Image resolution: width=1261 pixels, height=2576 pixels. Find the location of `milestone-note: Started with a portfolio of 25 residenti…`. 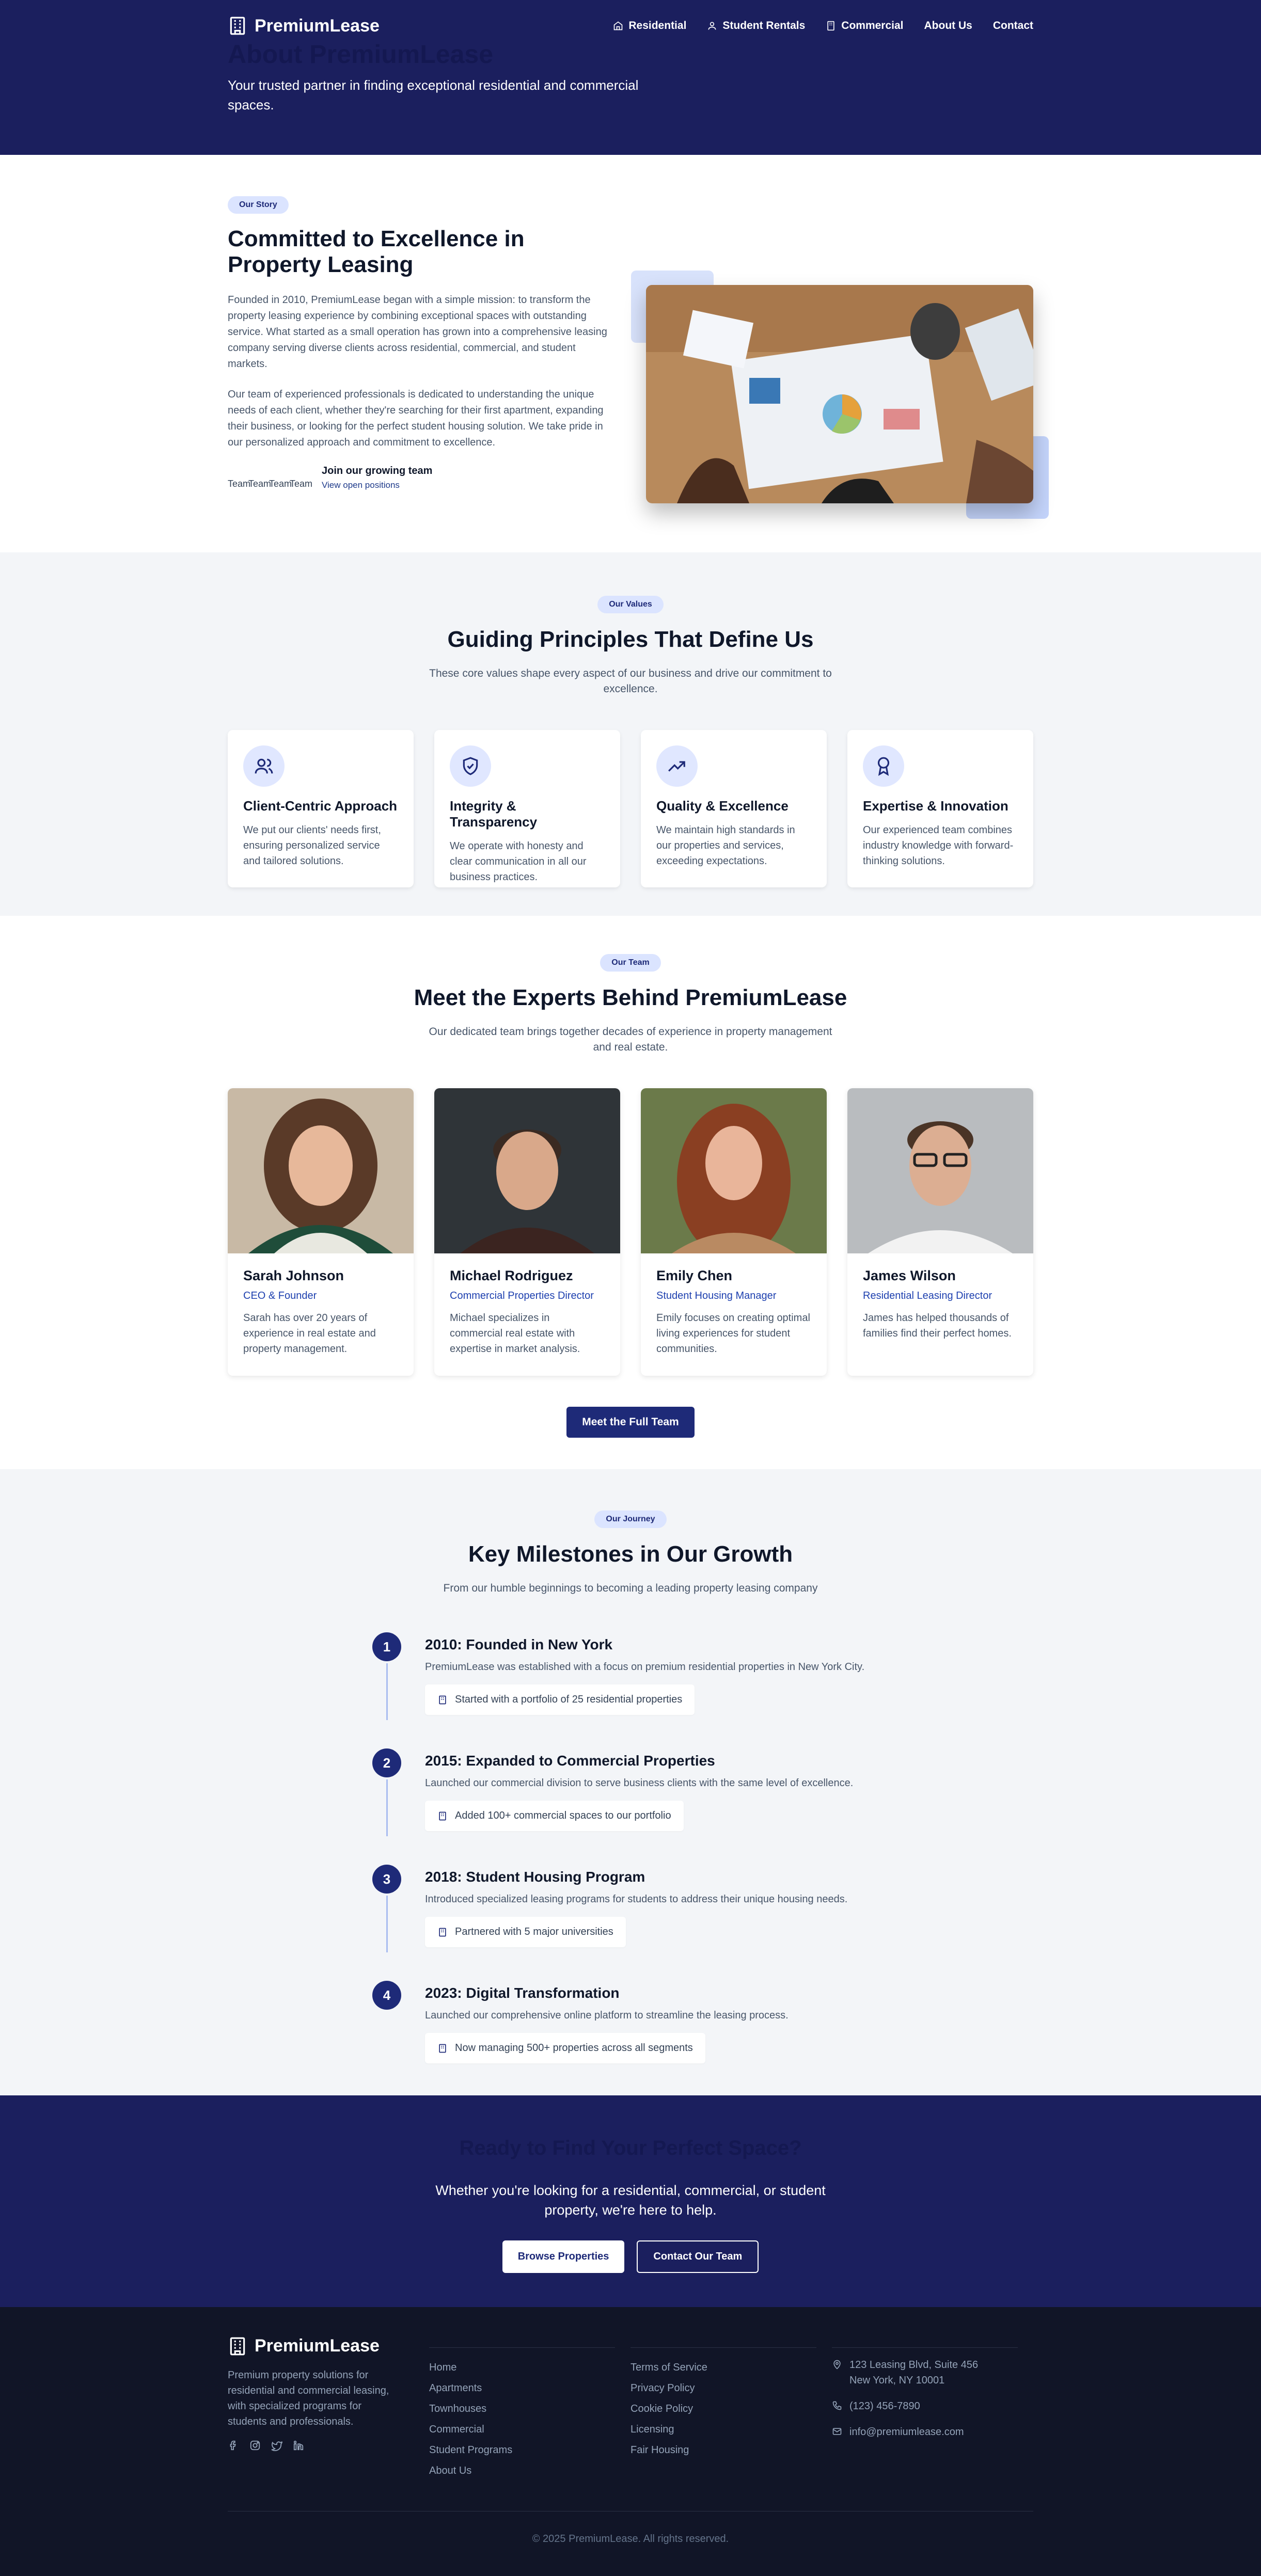

milestone-note: Started with a portfolio of 25 residenti… is located at coordinates (560, 1699).